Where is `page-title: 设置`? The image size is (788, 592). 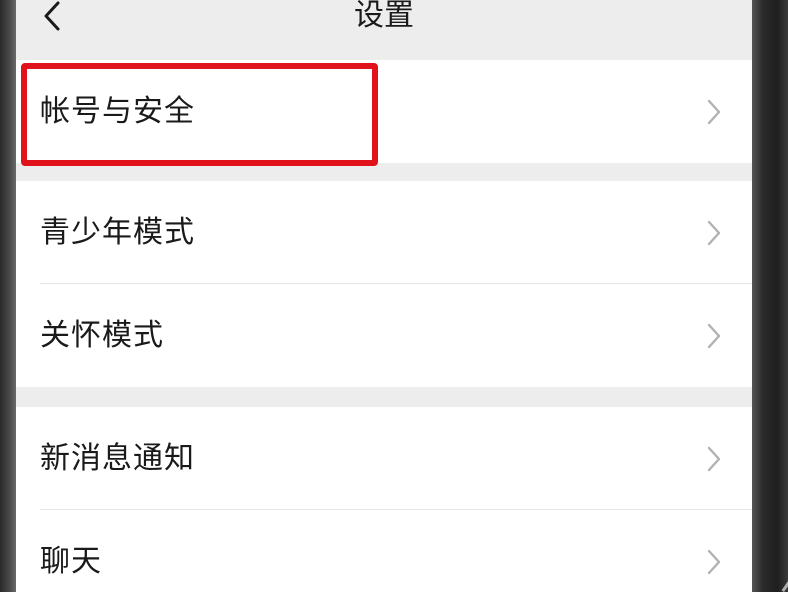
page-title: 设置 is located at coordinates (384, 16).